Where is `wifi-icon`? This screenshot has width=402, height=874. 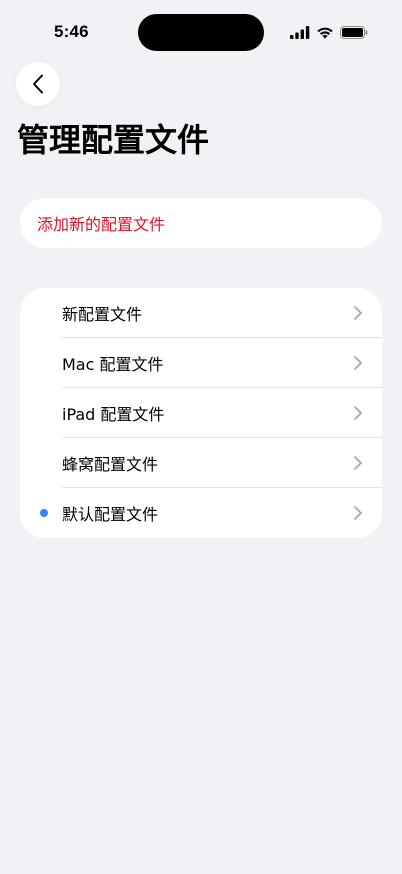
wifi-icon is located at coordinates (325, 33).